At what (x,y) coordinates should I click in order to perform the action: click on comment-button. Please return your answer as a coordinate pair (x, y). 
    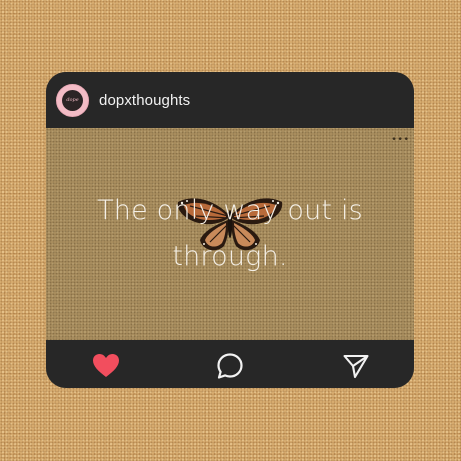
    Looking at the image, I should click on (230, 366).